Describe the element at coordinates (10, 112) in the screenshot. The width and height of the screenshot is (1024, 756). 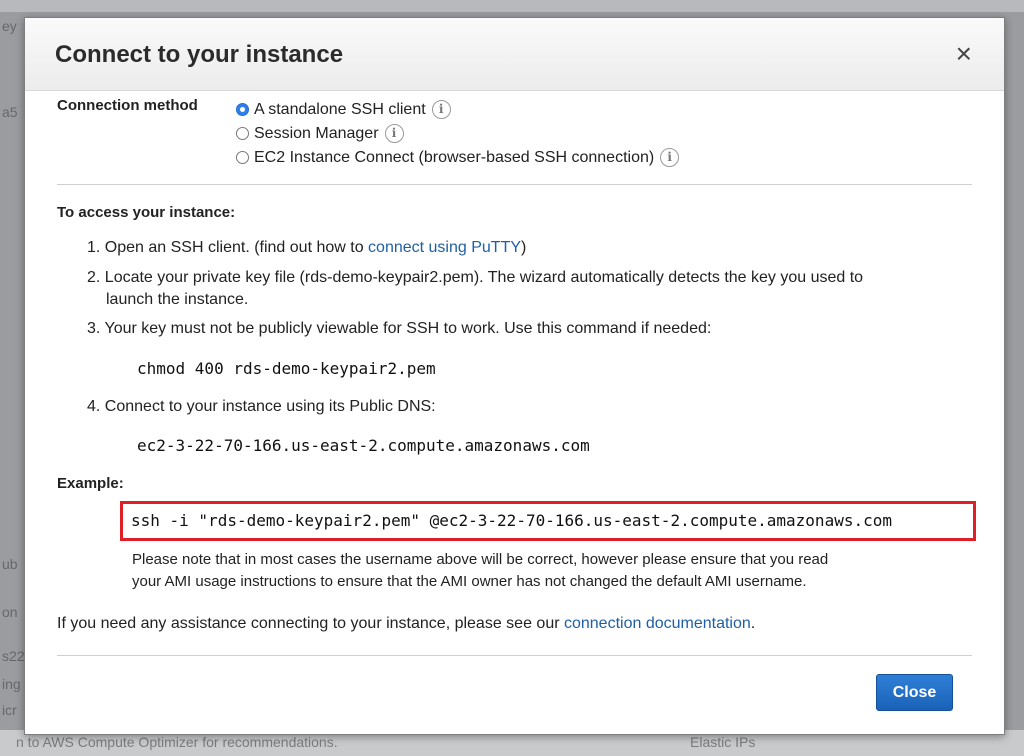
I see `bg-fragment: a5` at that location.